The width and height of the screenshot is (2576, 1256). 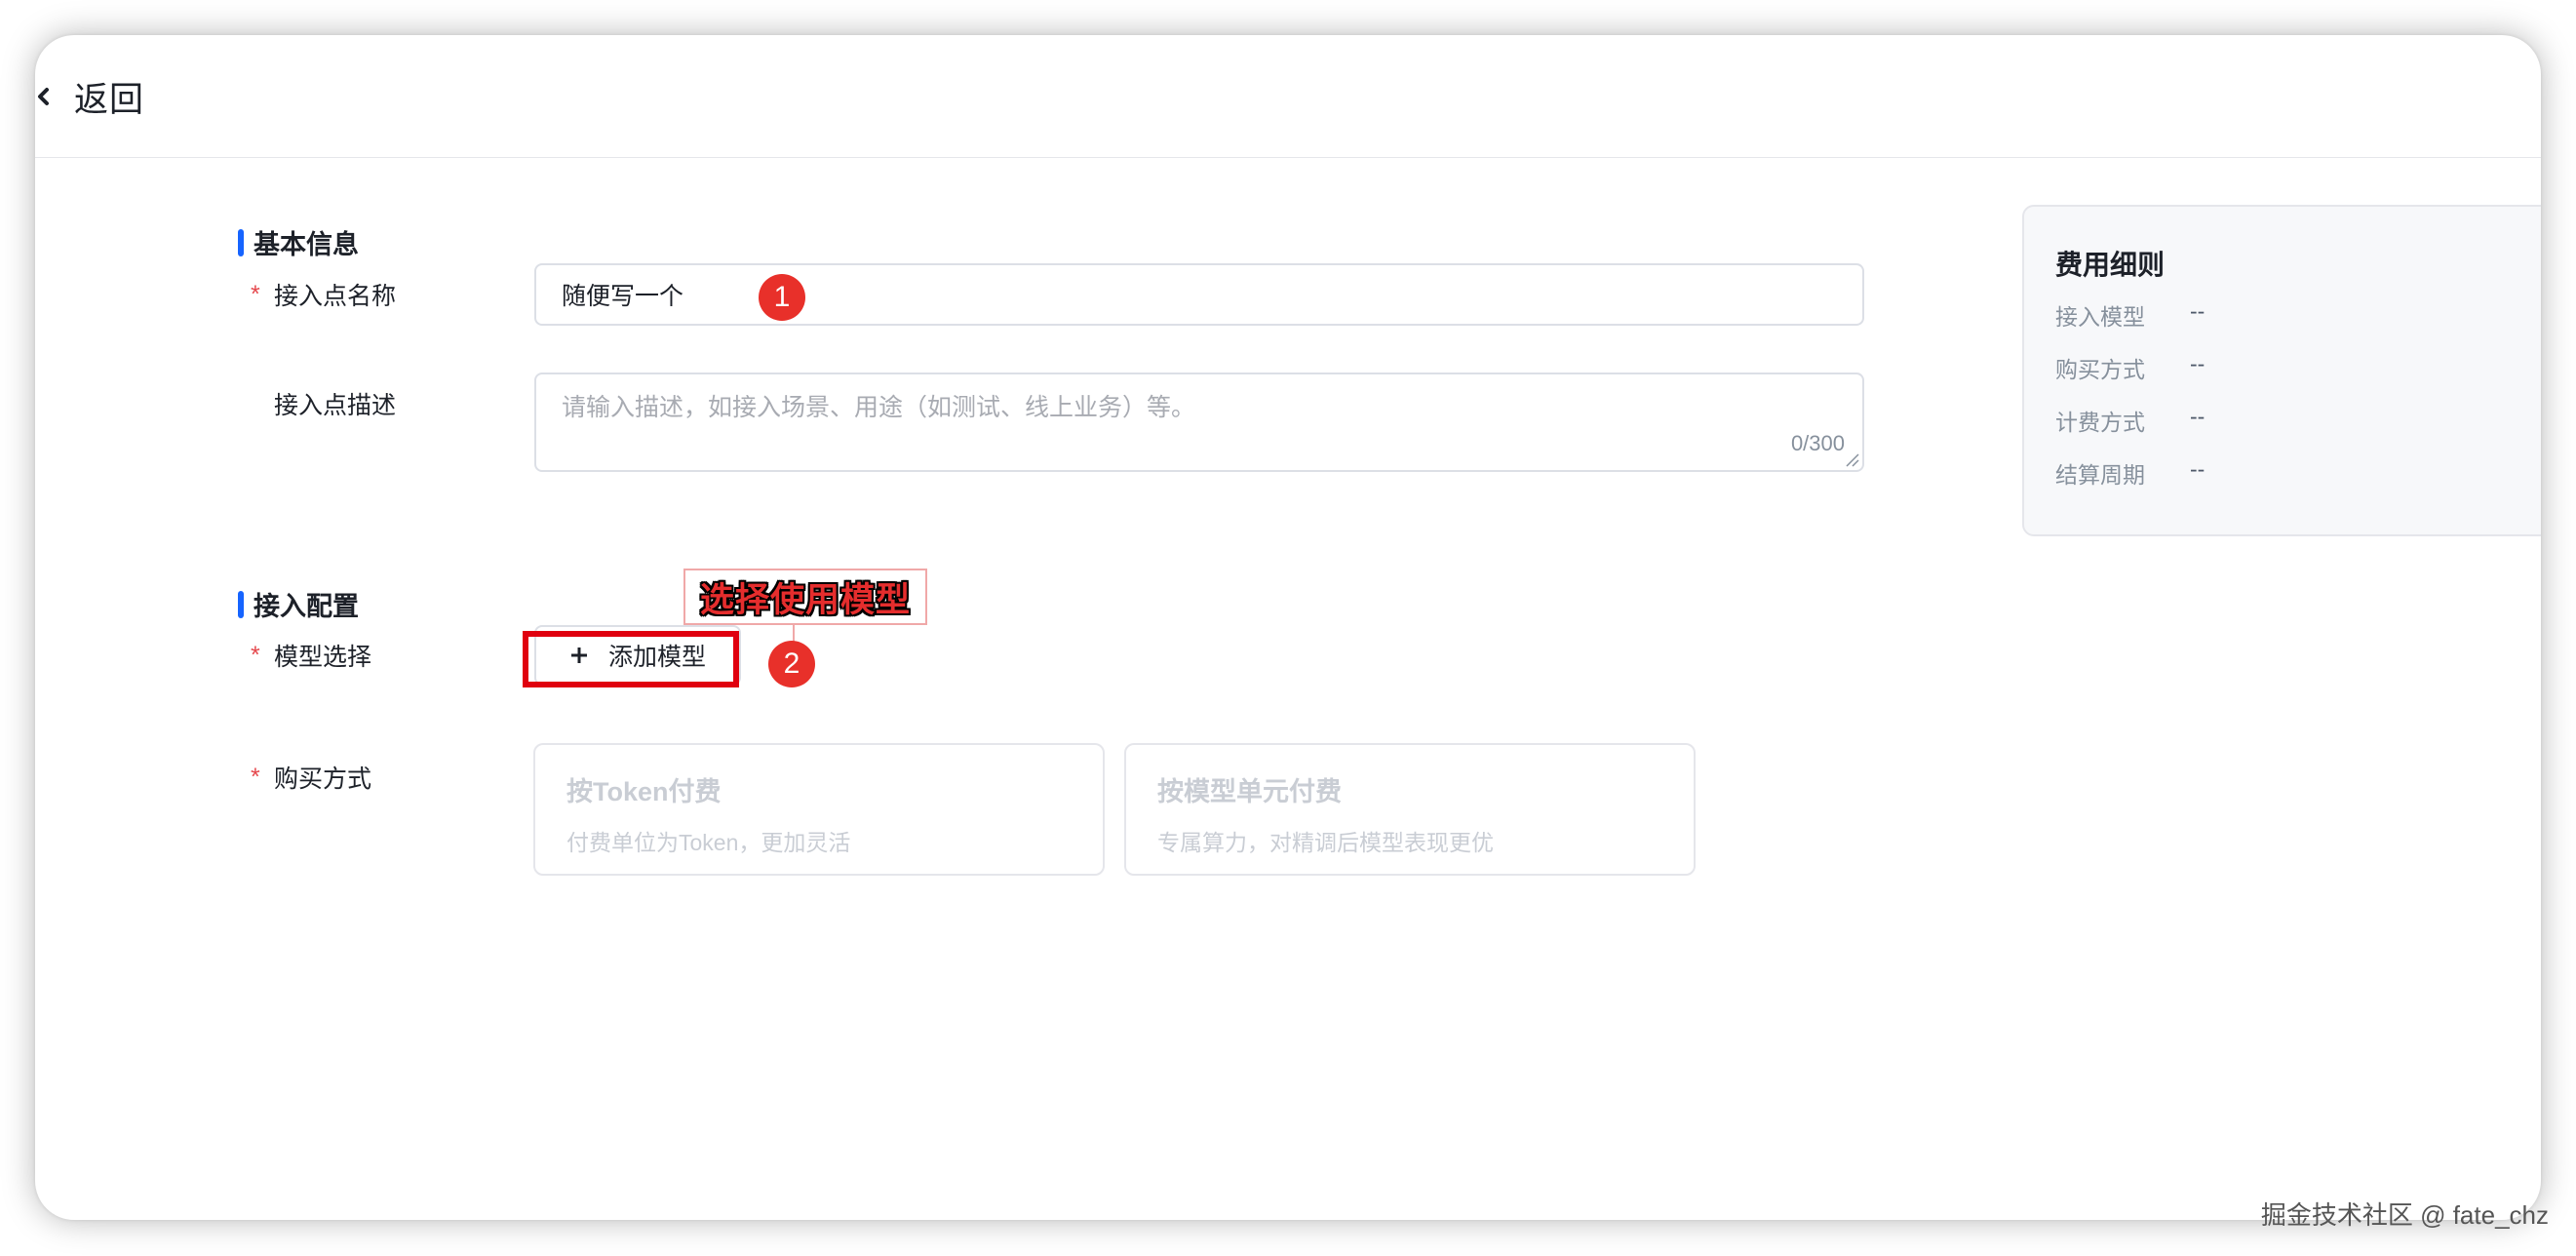 I want to click on name-label: * 接入点名称, so click(x=324, y=294).